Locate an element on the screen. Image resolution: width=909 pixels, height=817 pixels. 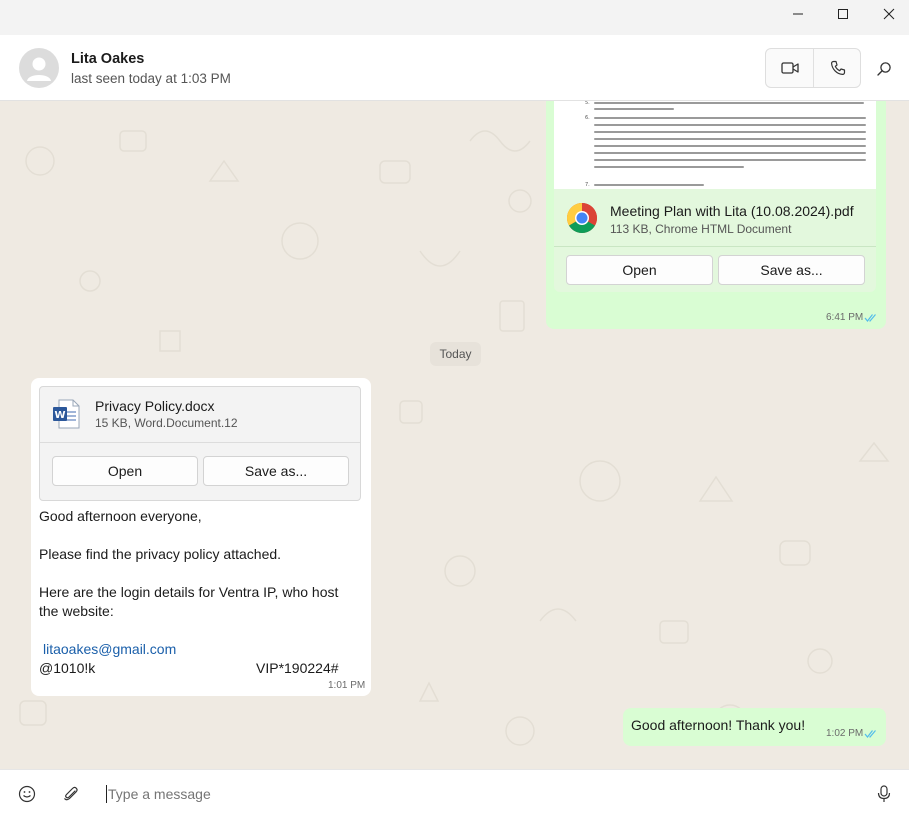
maximize-button is located at coordinates (843, 14).